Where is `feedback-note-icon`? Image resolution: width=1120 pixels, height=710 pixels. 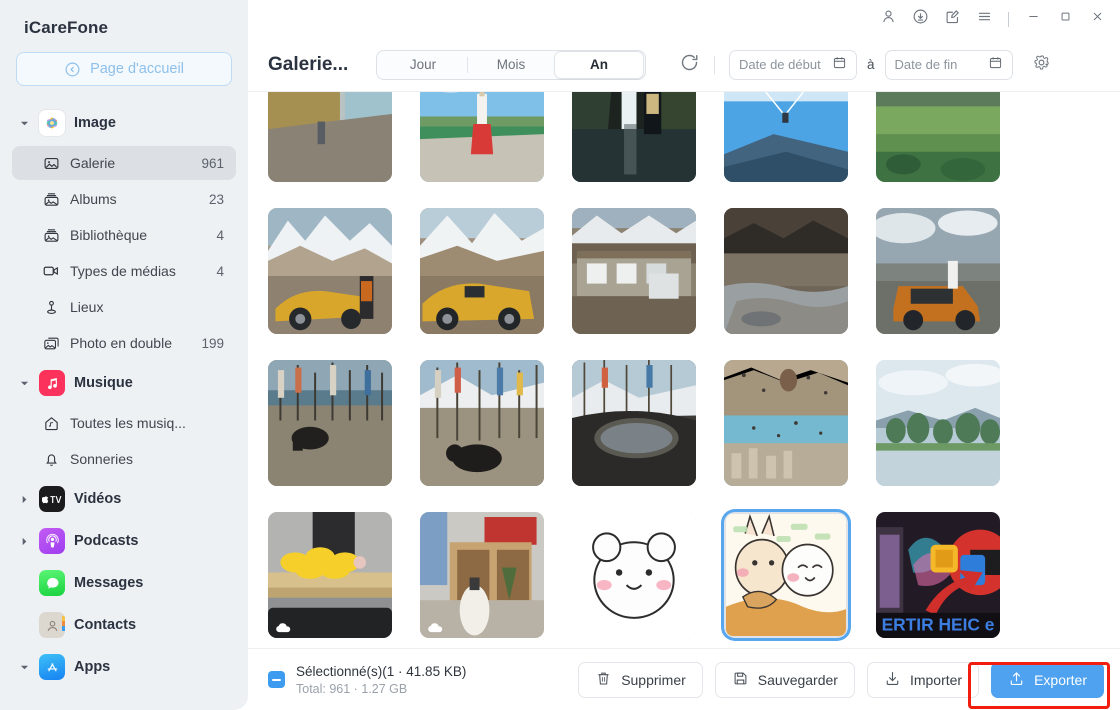 feedback-note-icon is located at coordinates (952, 19).